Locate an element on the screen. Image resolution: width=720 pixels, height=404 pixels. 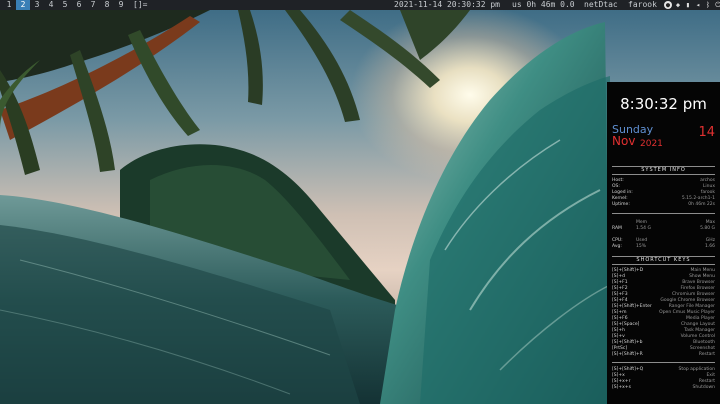
workspace-4: 4 is located at coordinates (51, 5).